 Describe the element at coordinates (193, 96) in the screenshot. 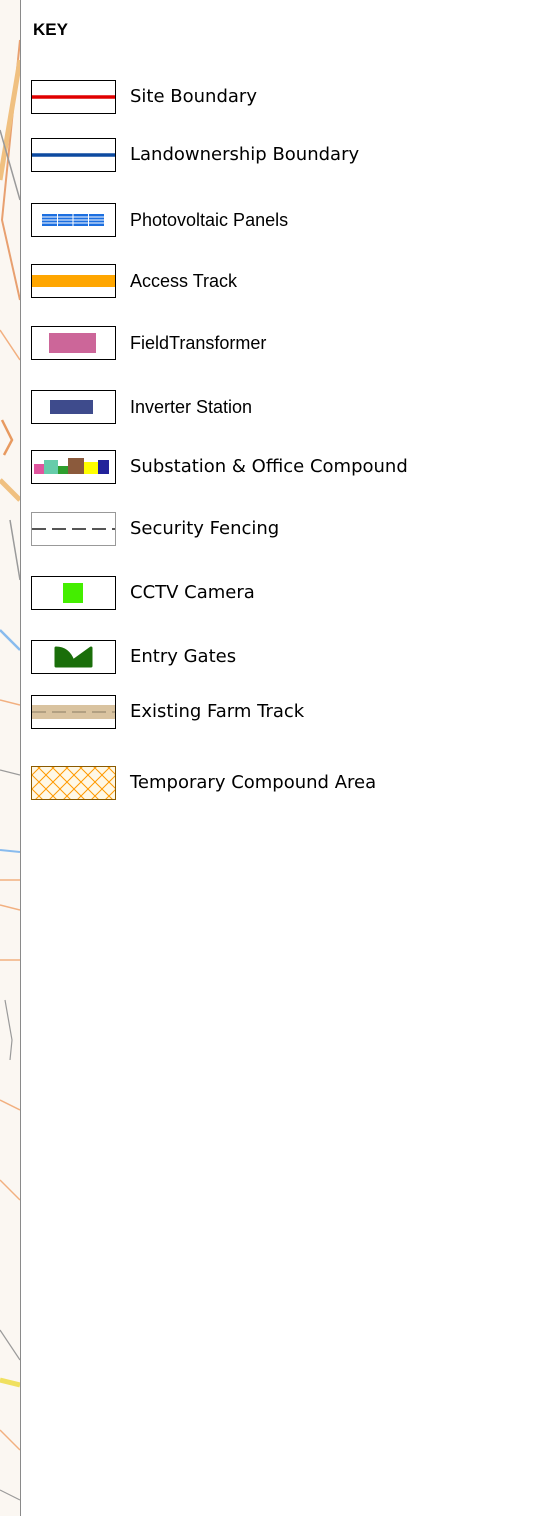

I see `legend-label: Site Boundary` at that location.